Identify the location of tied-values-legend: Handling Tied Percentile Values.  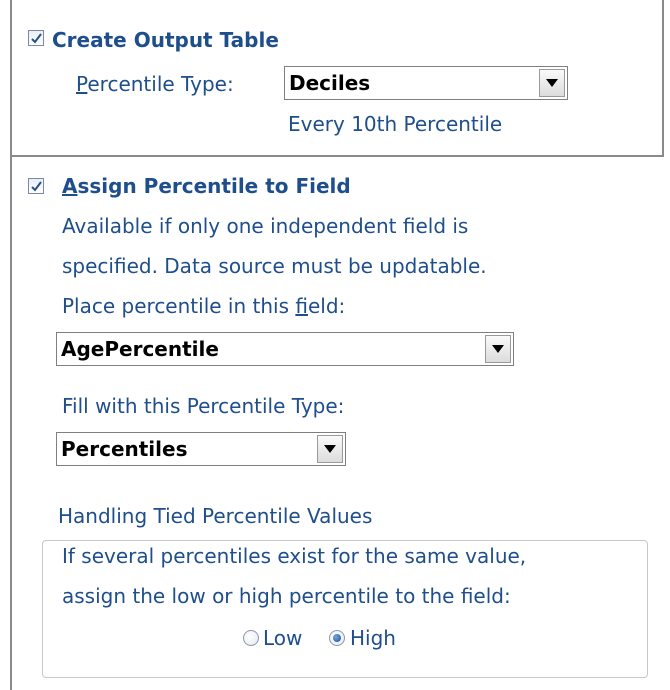
(215, 516).